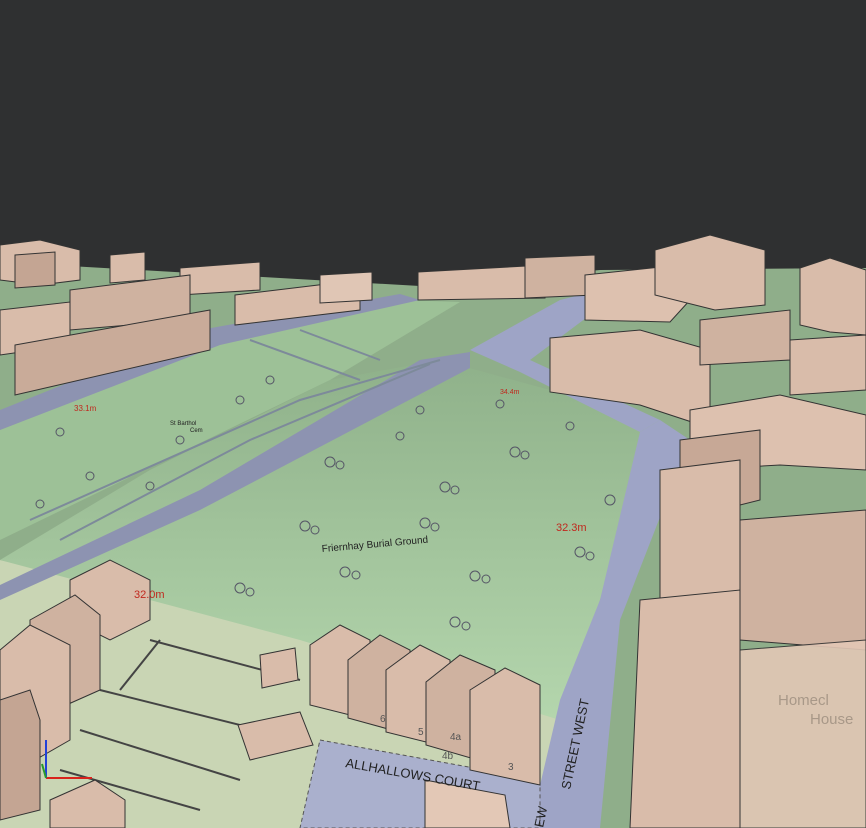  What do you see at coordinates (85, 408) in the screenshot?
I see `spot-height-label: 33.1m` at bounding box center [85, 408].